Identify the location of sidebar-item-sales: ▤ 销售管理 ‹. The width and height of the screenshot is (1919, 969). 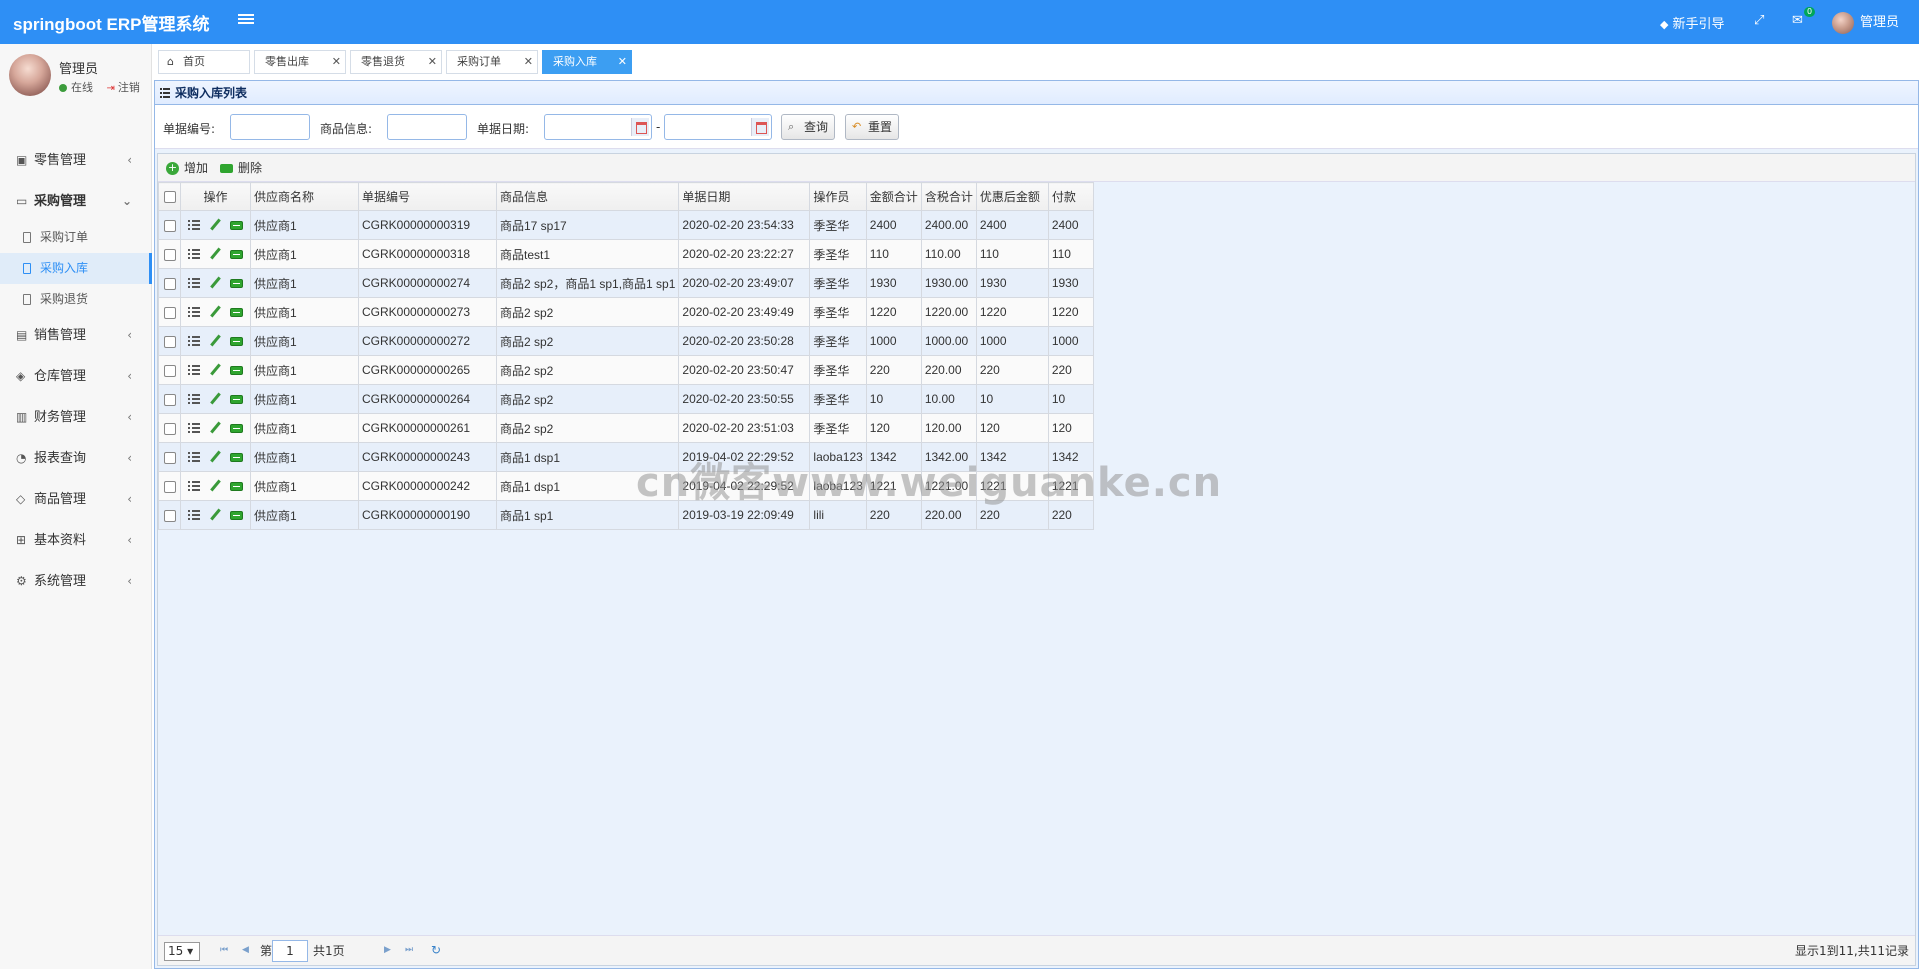
(76, 335).